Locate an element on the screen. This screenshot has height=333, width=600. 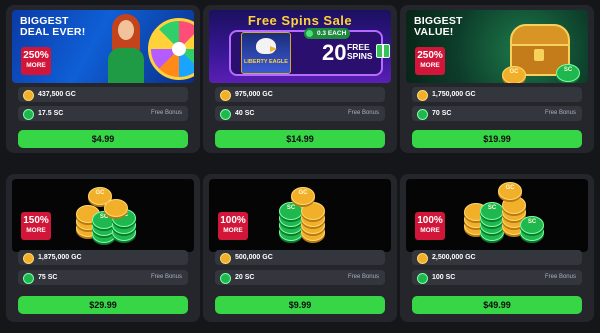
bonus-badge: 150% MORE is located at coordinates (36, 226).